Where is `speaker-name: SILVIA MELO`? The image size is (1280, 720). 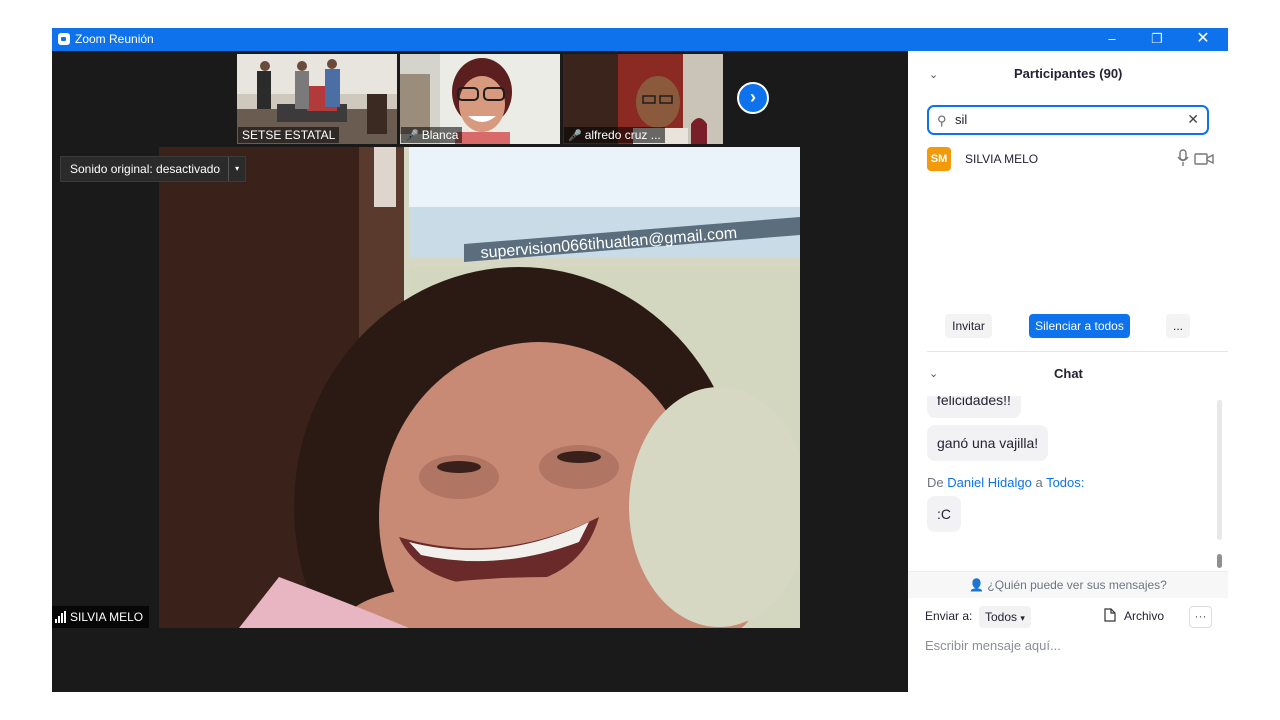 speaker-name: SILVIA MELO is located at coordinates (107, 617).